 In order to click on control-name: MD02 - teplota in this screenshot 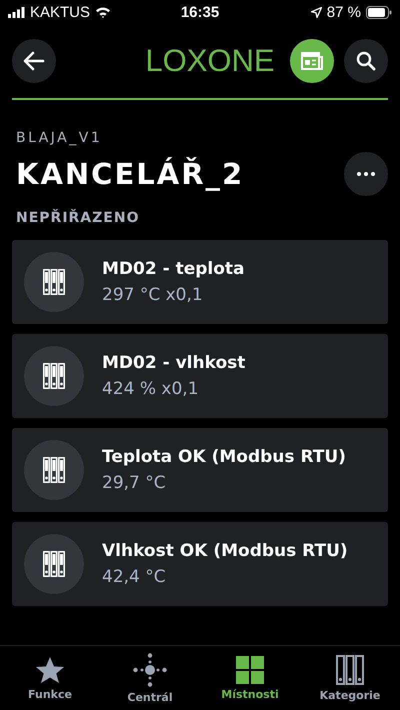, I will do `click(173, 269)`.